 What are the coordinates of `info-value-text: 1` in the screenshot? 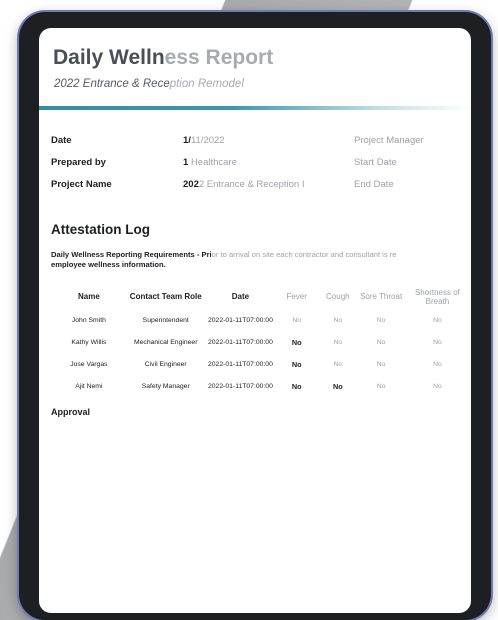 It's located at (187, 162).